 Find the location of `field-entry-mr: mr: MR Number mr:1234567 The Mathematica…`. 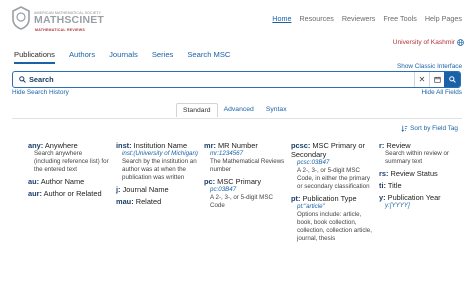

field-entry-mr: mr: MR Number mr:1234567 The Mathematica… is located at coordinates (245, 157).